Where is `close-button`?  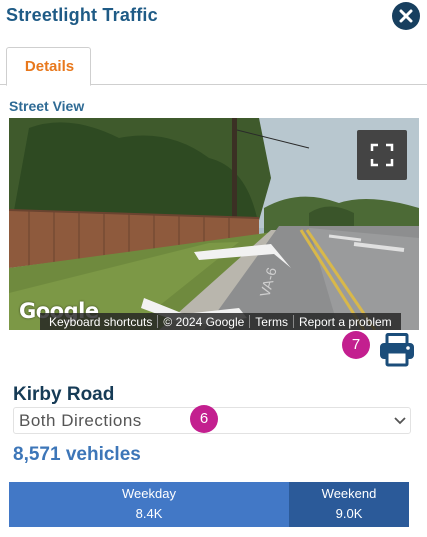
close-button is located at coordinates (406, 16).